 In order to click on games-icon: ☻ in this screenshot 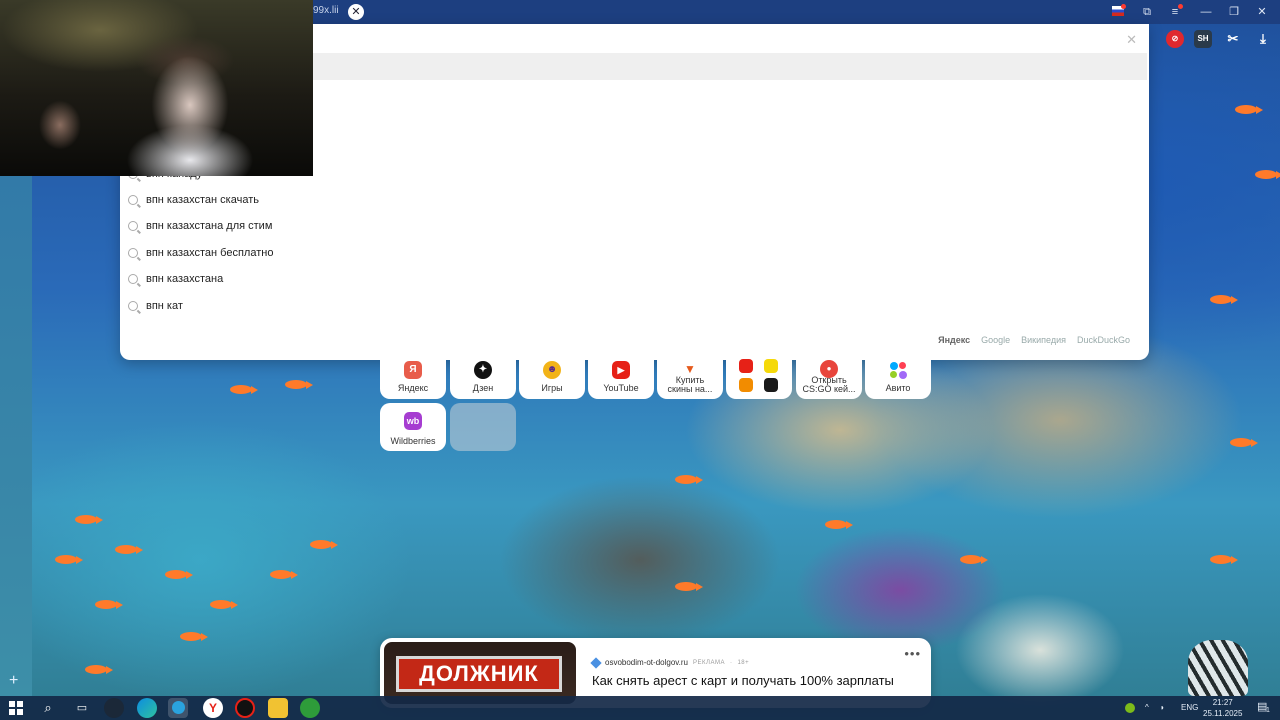, I will do `click(552, 370)`.